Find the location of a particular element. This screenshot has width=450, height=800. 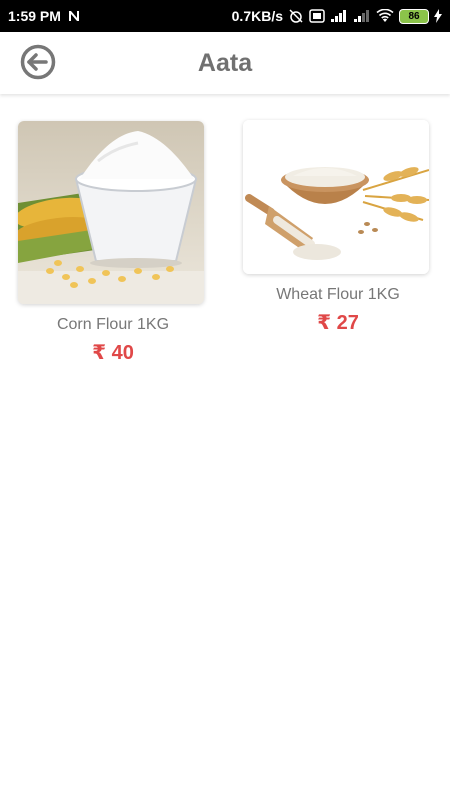

product-name: Corn Flour 1KG is located at coordinates (113, 324).